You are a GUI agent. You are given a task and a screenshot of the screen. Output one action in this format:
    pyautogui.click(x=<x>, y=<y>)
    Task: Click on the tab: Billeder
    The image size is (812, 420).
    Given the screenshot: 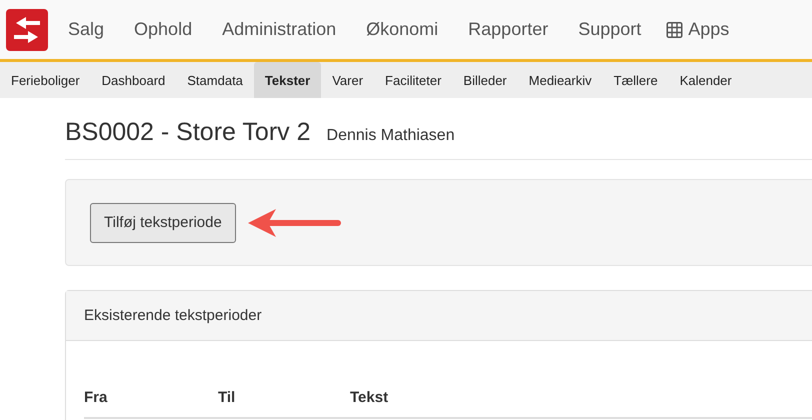 What is the action you would take?
    pyautogui.click(x=485, y=80)
    